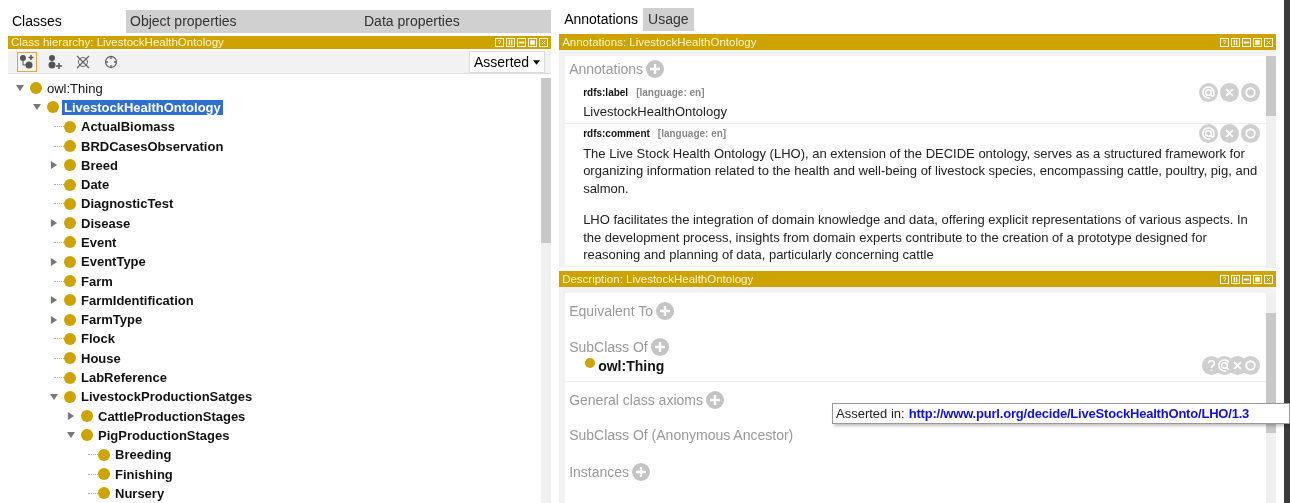  I want to click on class-tree-item: Disease, so click(106, 223).